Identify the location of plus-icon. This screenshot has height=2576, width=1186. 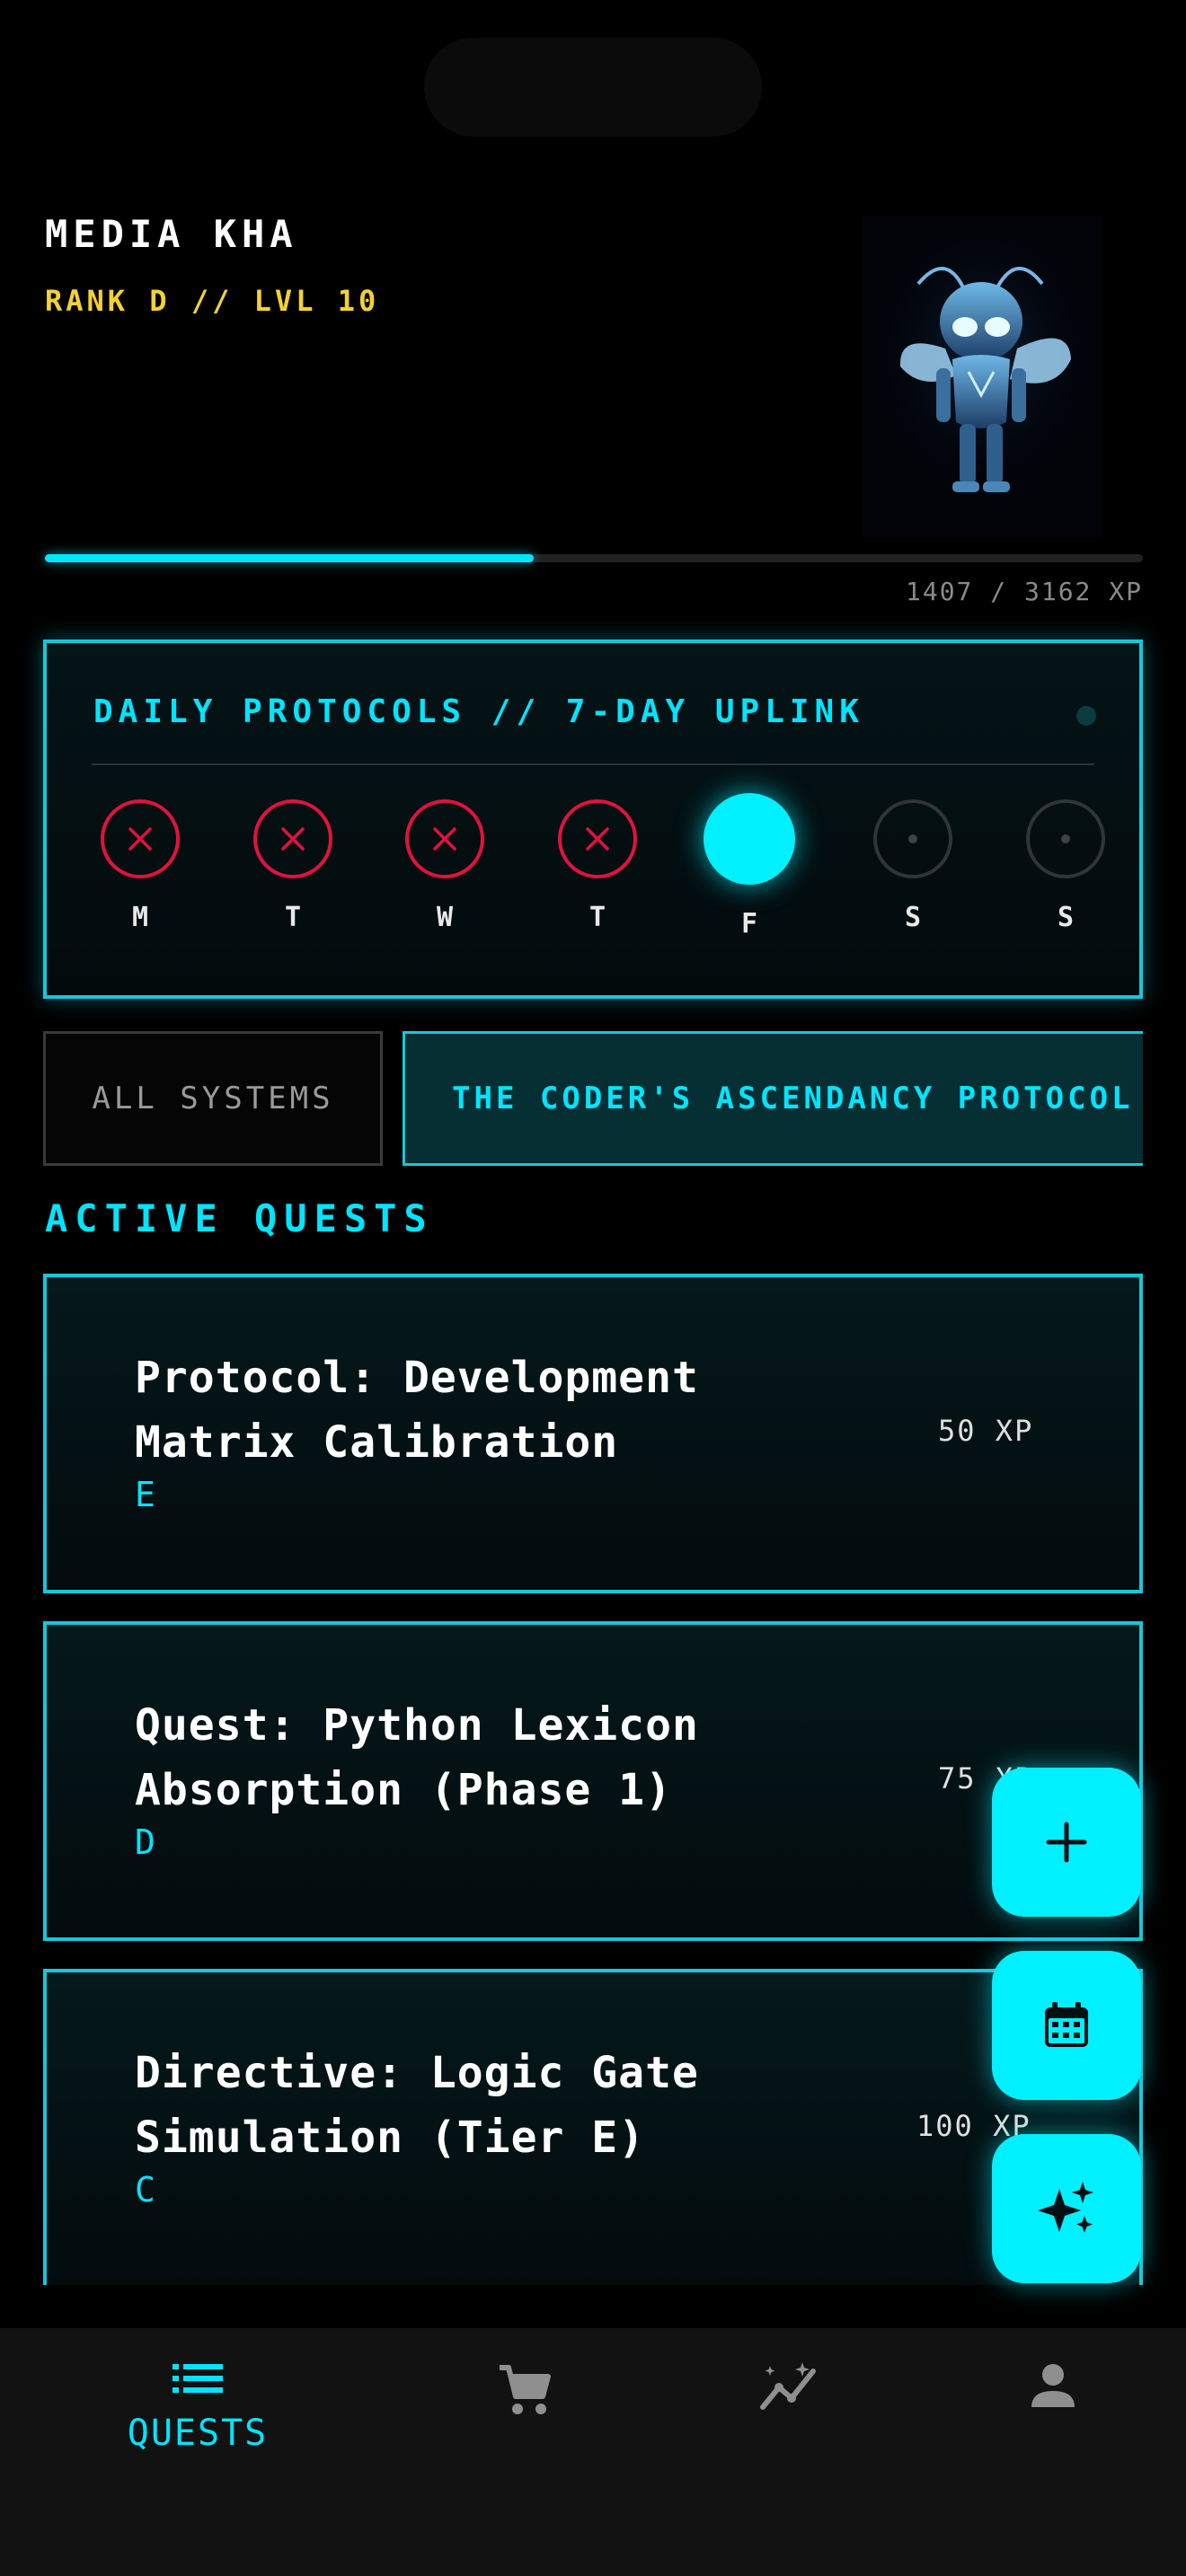
(1066, 1842).